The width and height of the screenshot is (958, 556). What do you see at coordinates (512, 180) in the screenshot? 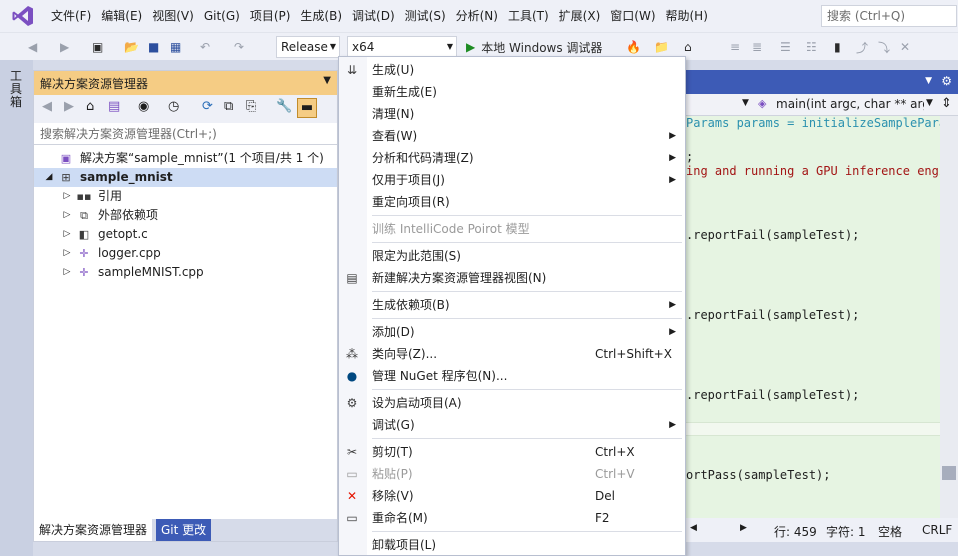
I see `context-menu-item: 仅用于项目(J) ▶` at bounding box center [512, 180].